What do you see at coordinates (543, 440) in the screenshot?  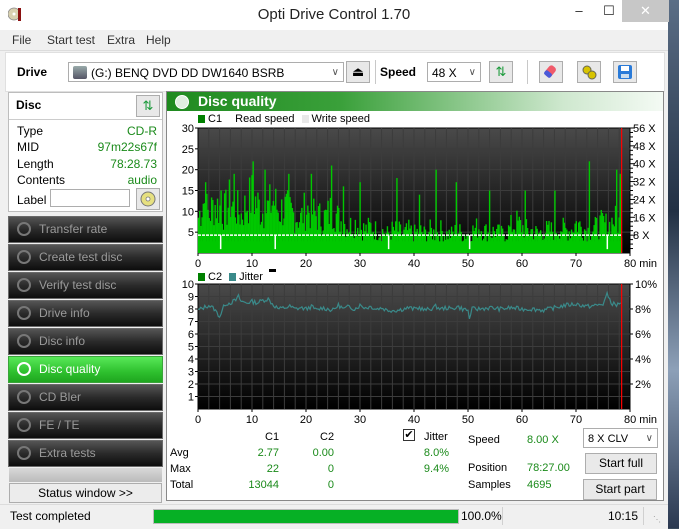 I see `speed-value: 8.00 X` at bounding box center [543, 440].